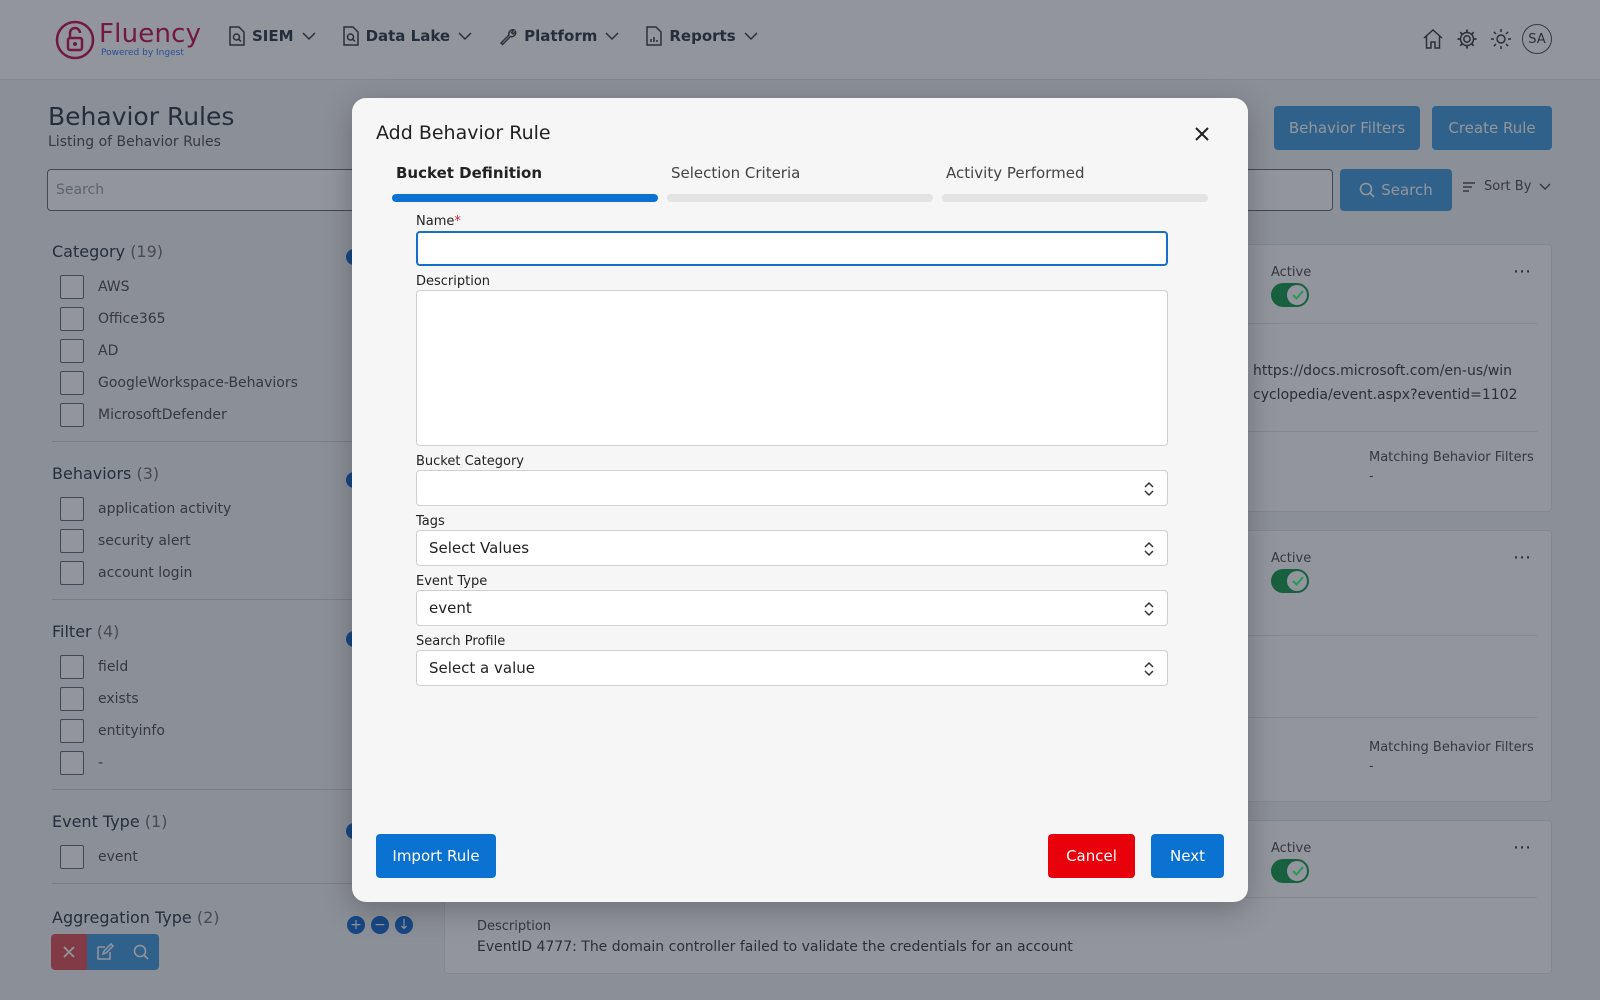 This screenshot has width=1600, height=1000. Describe the element at coordinates (461, 641) in the screenshot. I see `search-profile-label: Search Profile` at that location.